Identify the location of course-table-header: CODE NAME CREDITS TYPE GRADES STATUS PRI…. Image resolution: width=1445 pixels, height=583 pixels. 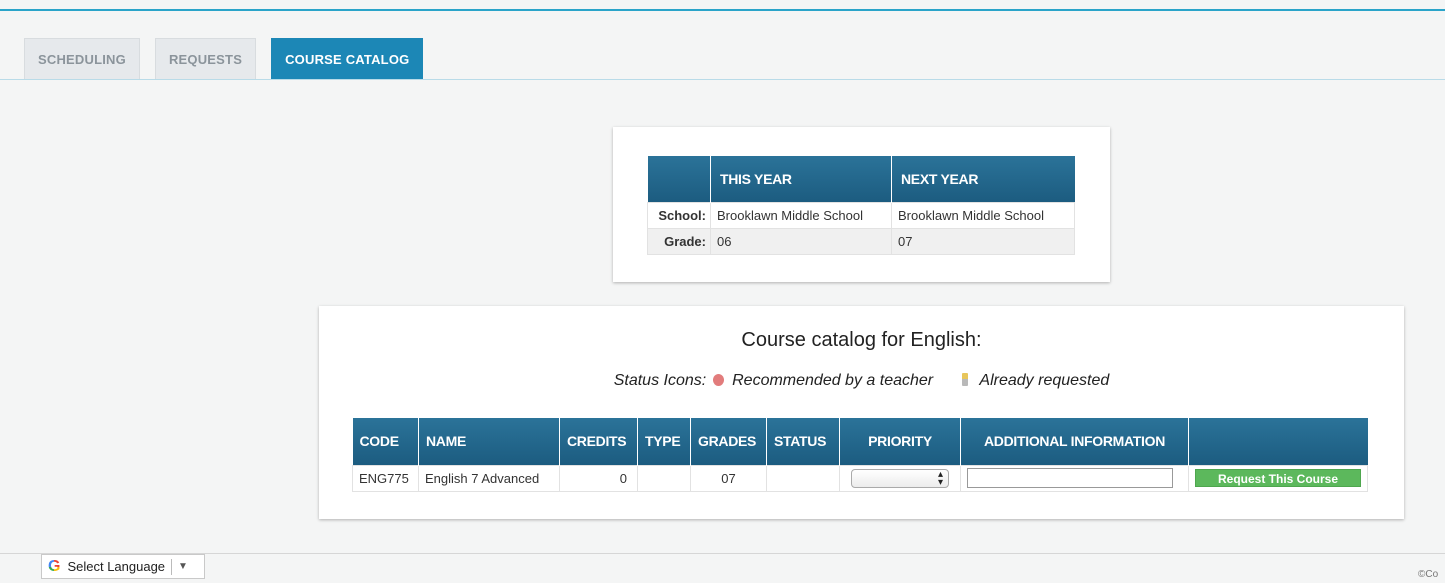
(860, 441).